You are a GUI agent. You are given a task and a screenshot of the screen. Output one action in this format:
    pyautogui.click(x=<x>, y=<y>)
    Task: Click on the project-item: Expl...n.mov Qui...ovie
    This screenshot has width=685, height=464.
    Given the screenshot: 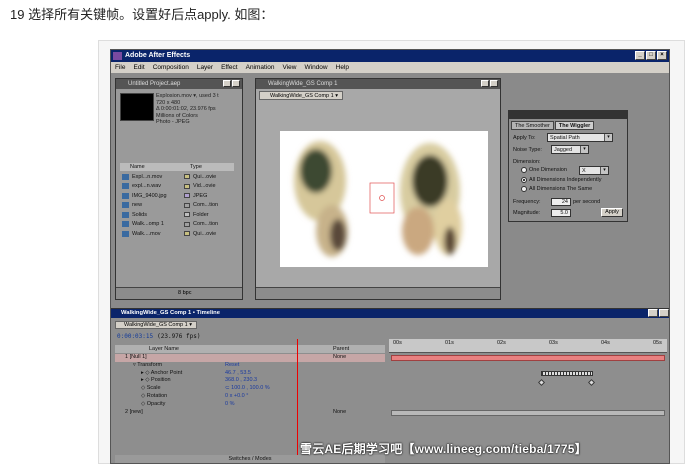 What is the action you would take?
    pyautogui.click(x=177, y=177)
    